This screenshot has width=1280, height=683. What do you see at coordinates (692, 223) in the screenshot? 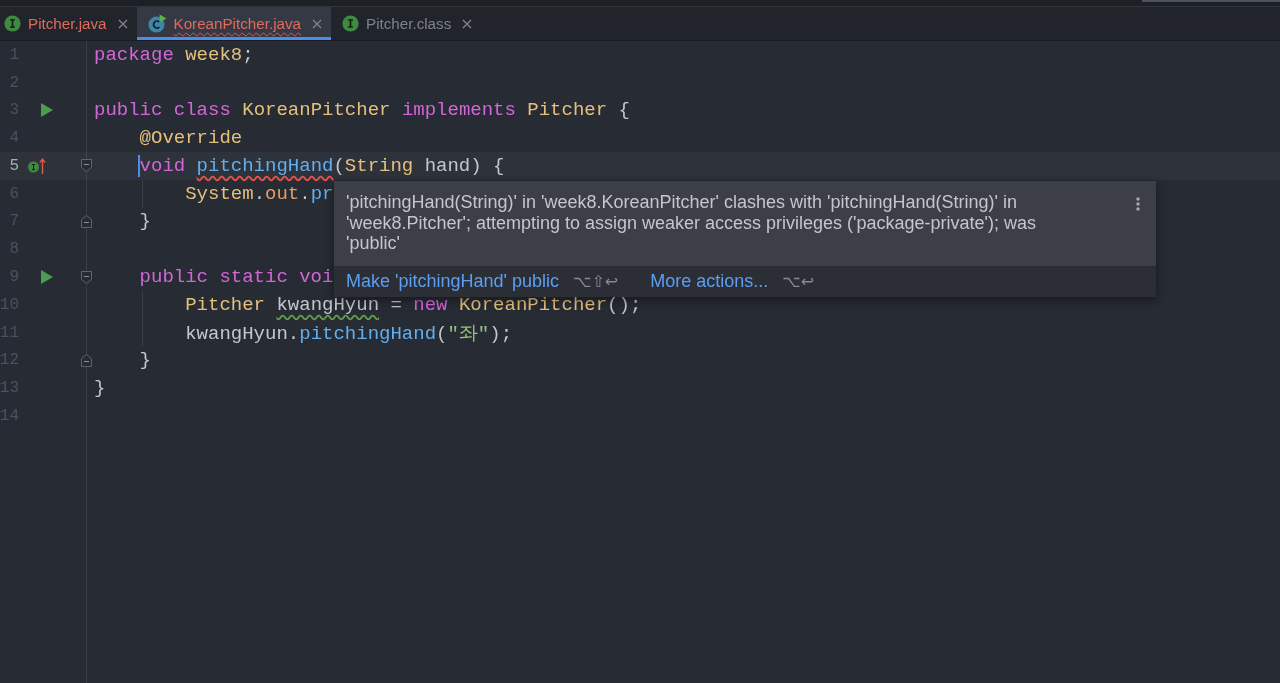
I see `error-message: 'pitchingHand(String)' in 'week8.KoreanPitcher' clashes with 'pitchingHand(String)' in 'week8.Pitcher'; attempting to assign weaker access privileges ('package-private'); was 'public'` at bounding box center [692, 223].